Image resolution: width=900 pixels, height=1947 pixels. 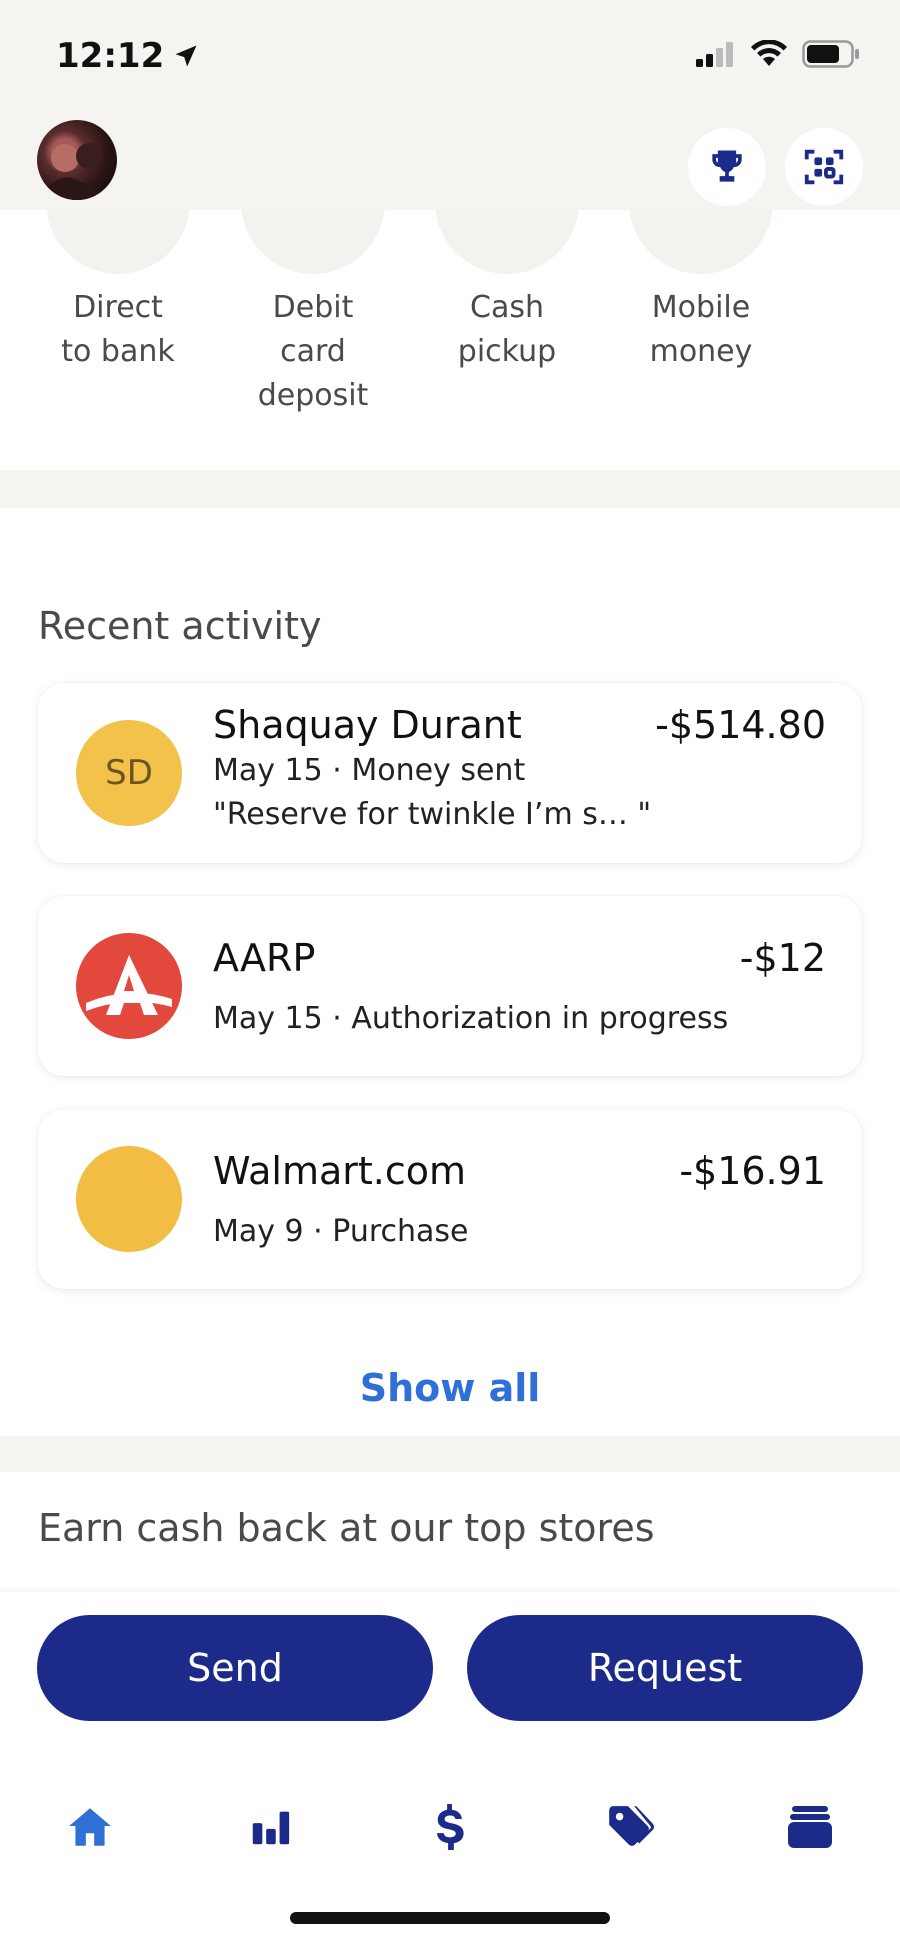 I want to click on activity-name: Shaquay Durant, so click(x=367, y=725).